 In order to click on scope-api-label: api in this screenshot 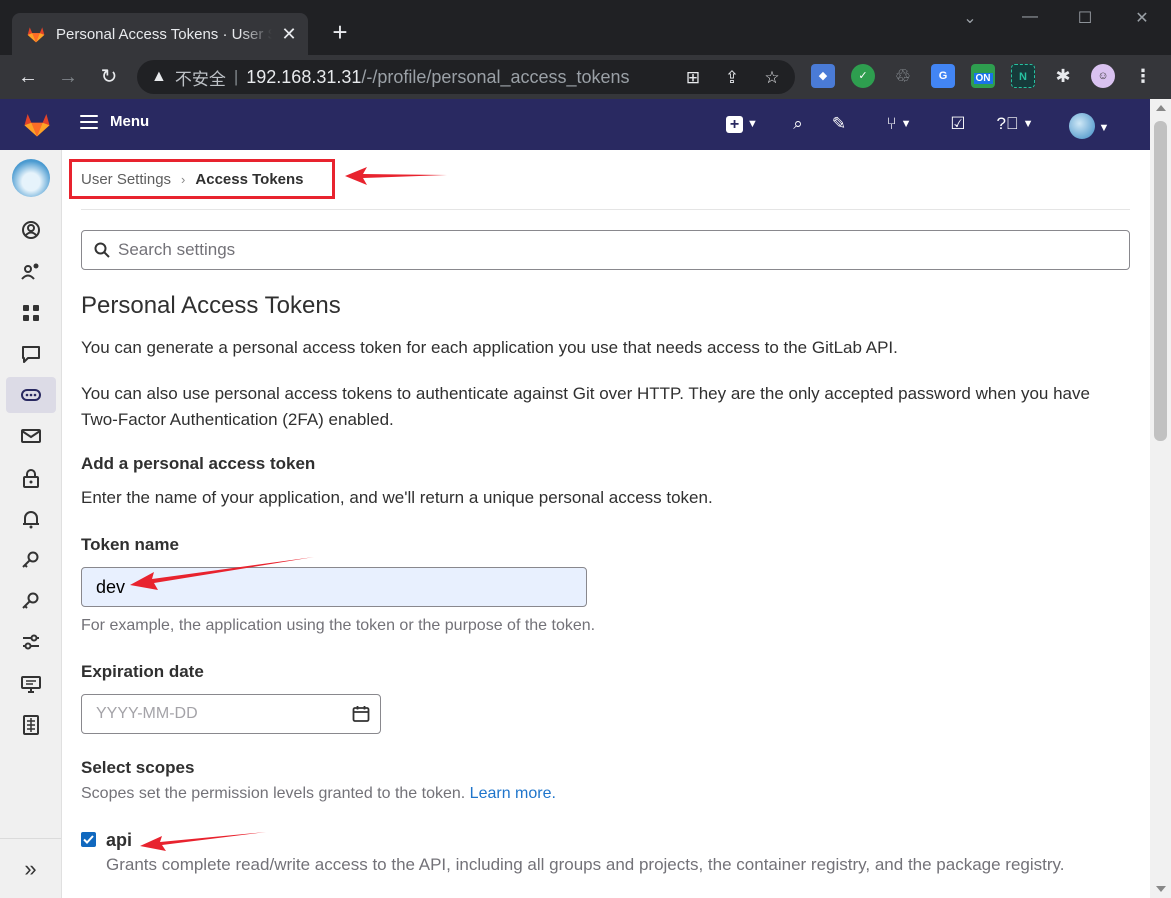, I will do `click(119, 840)`.